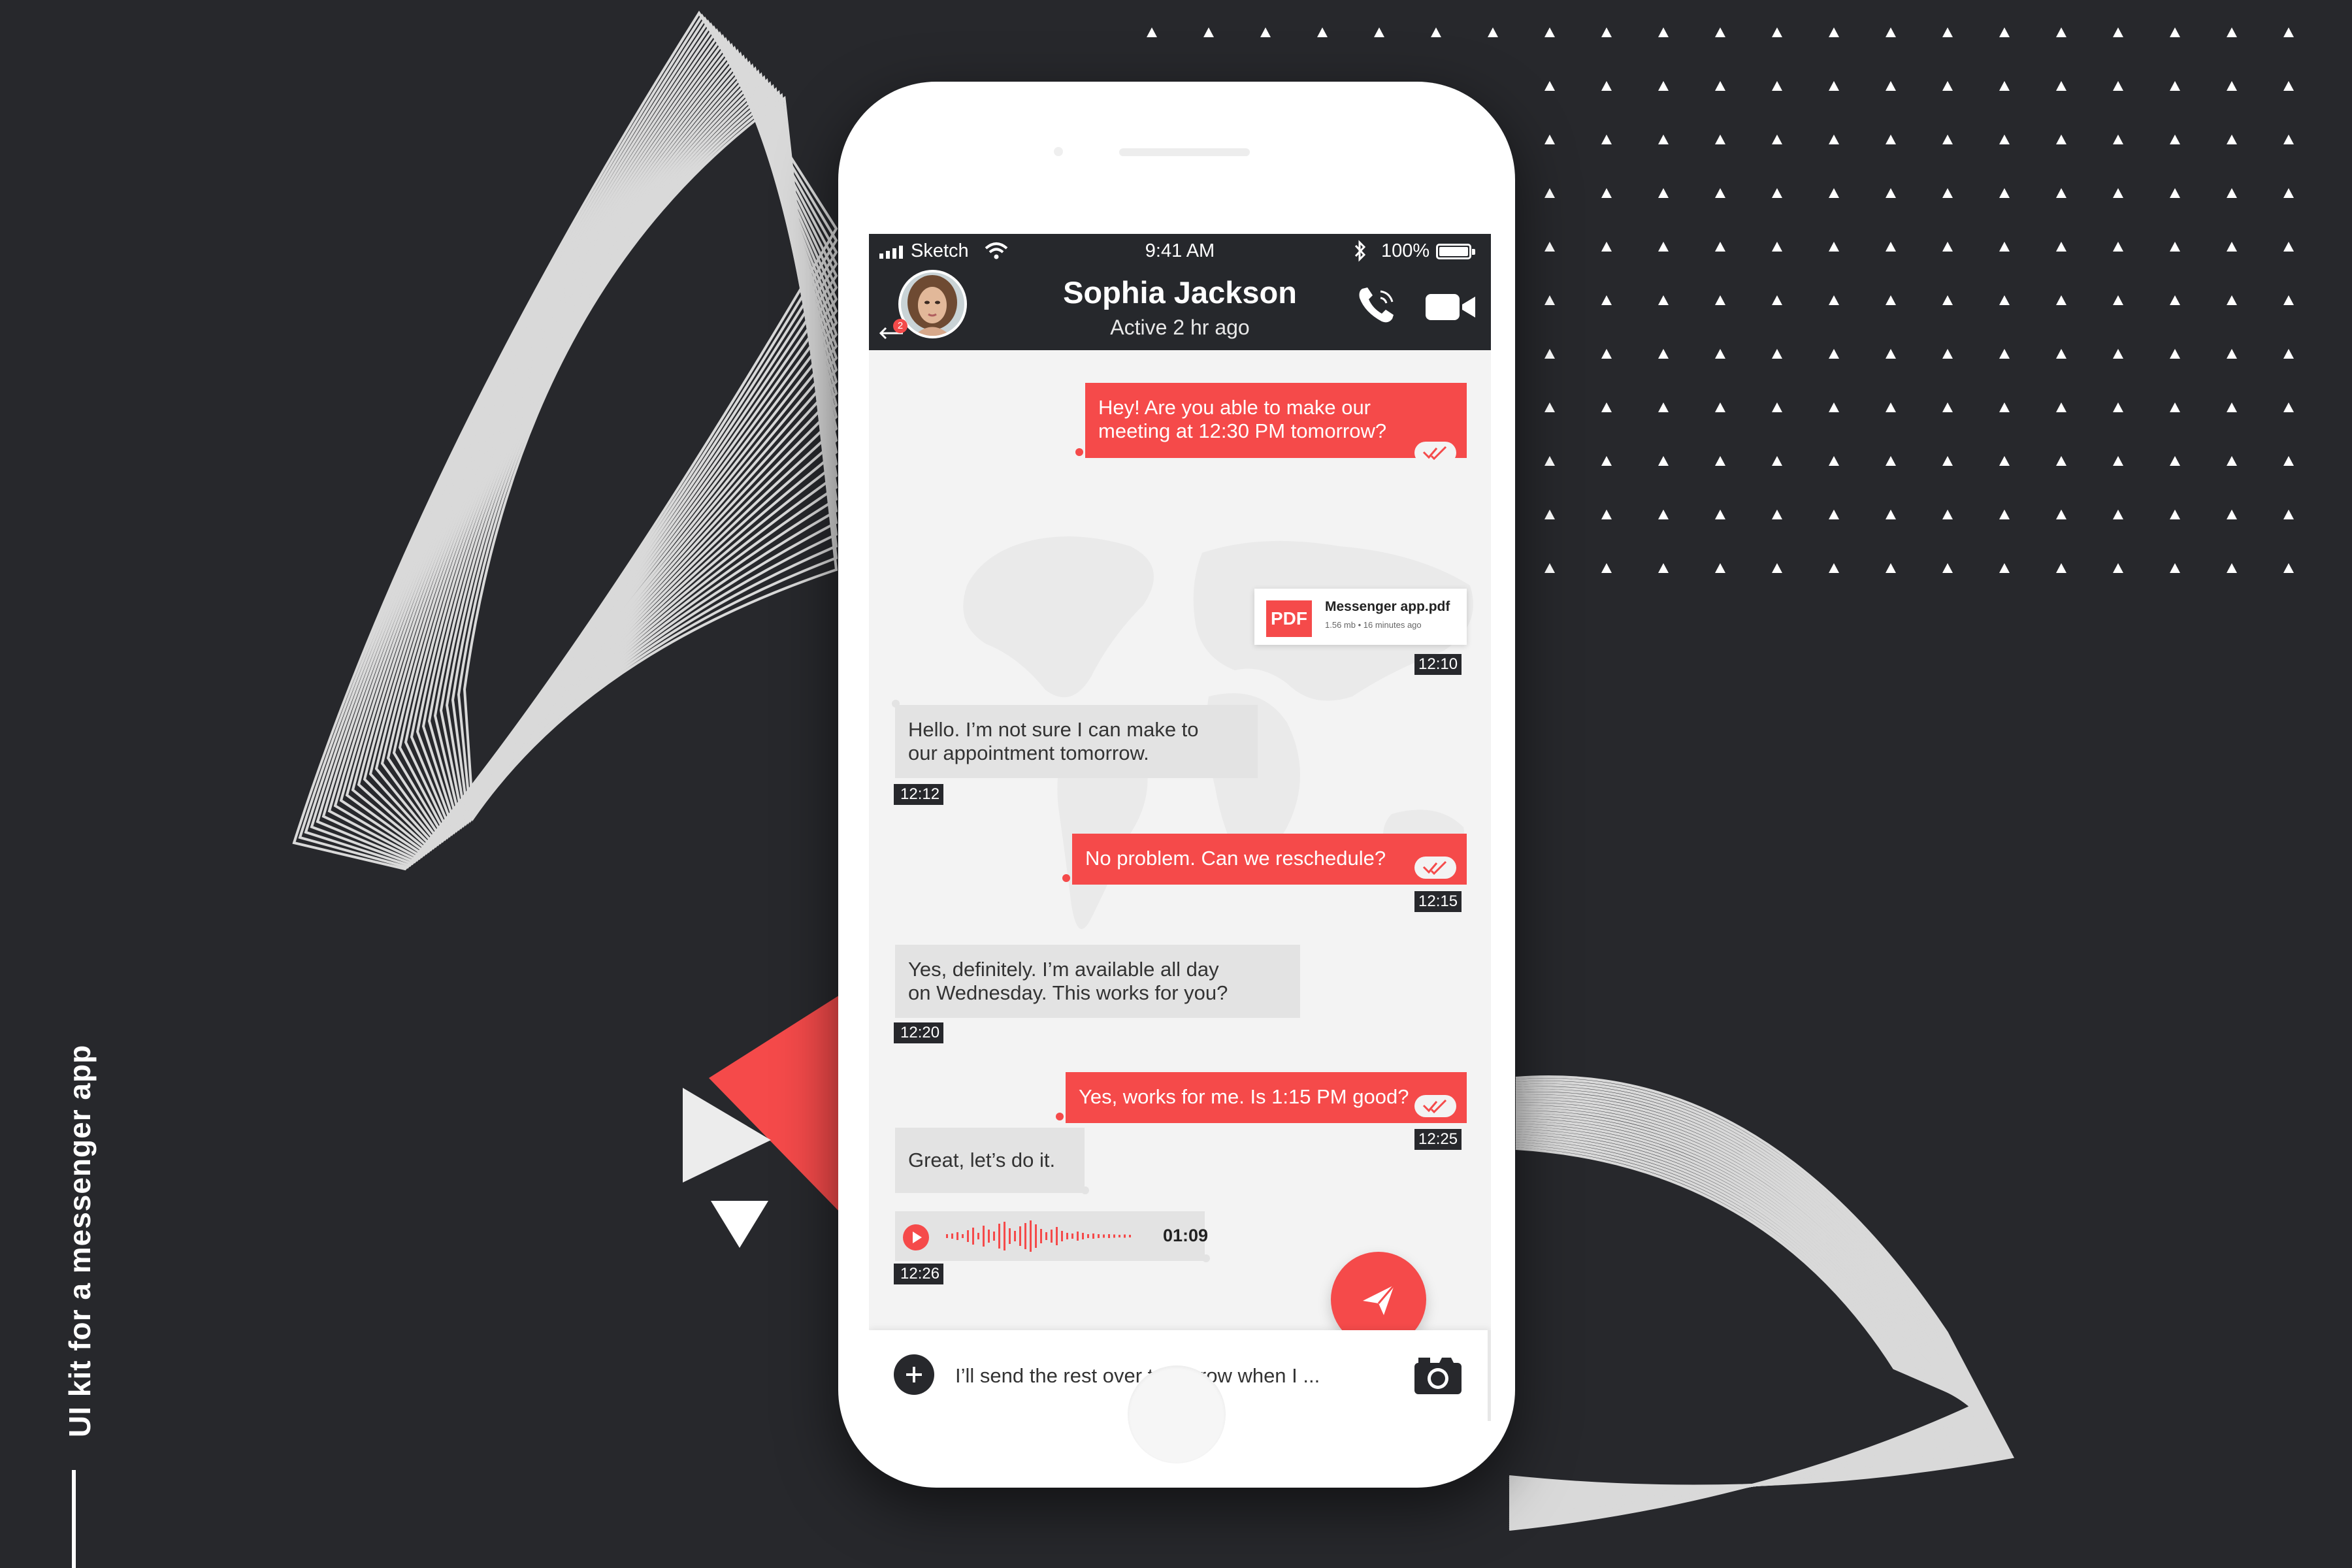 This screenshot has width=2352, height=1568. Describe the element at coordinates (1455, 251) in the screenshot. I see `battery-icon` at that location.